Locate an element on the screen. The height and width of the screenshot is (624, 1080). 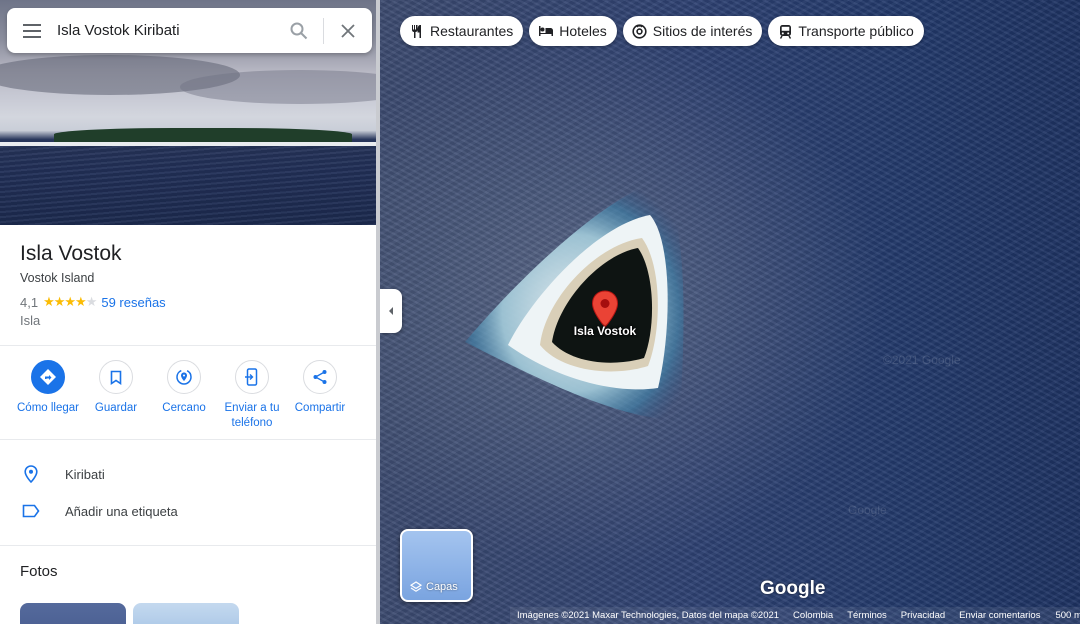
hamburger-menu-icon is located at coordinates (32, 30).